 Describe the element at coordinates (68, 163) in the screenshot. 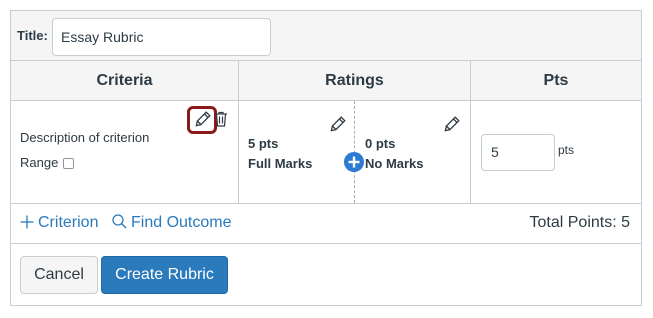

I see `range-checkbox` at that location.